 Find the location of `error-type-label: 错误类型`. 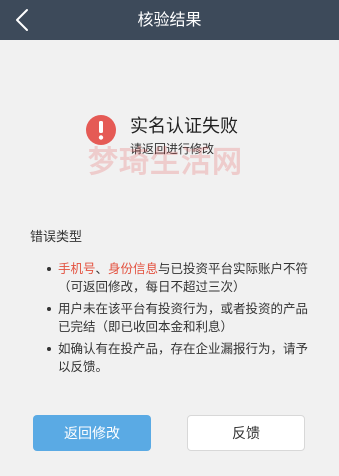

error-type-label: 错误类型 is located at coordinates (56, 237).